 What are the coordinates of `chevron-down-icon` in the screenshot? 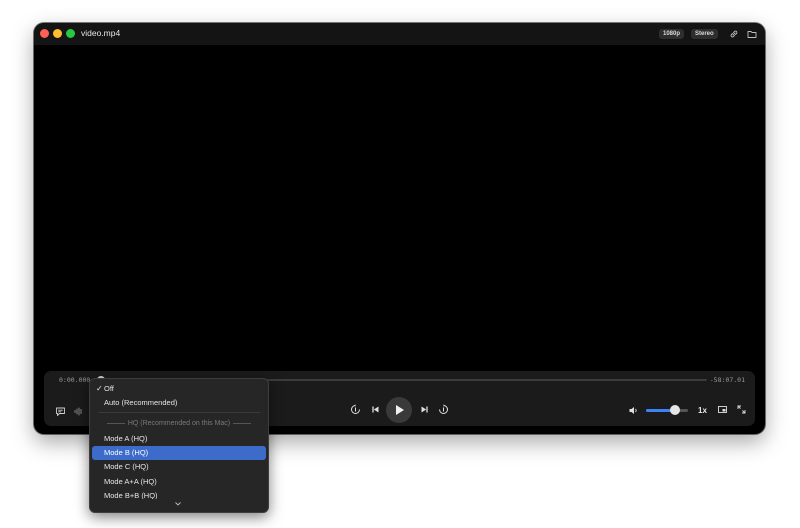 It's located at (178, 504).